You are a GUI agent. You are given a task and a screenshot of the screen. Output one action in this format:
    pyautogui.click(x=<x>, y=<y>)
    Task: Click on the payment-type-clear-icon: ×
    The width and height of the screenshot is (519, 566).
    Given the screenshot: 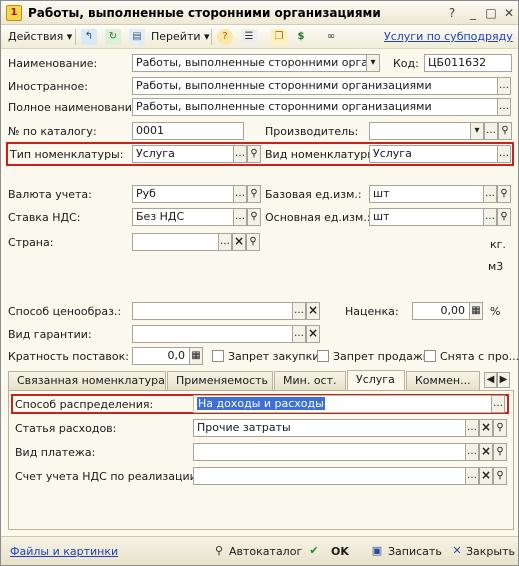 What is the action you would take?
    pyautogui.click(x=486, y=452)
    